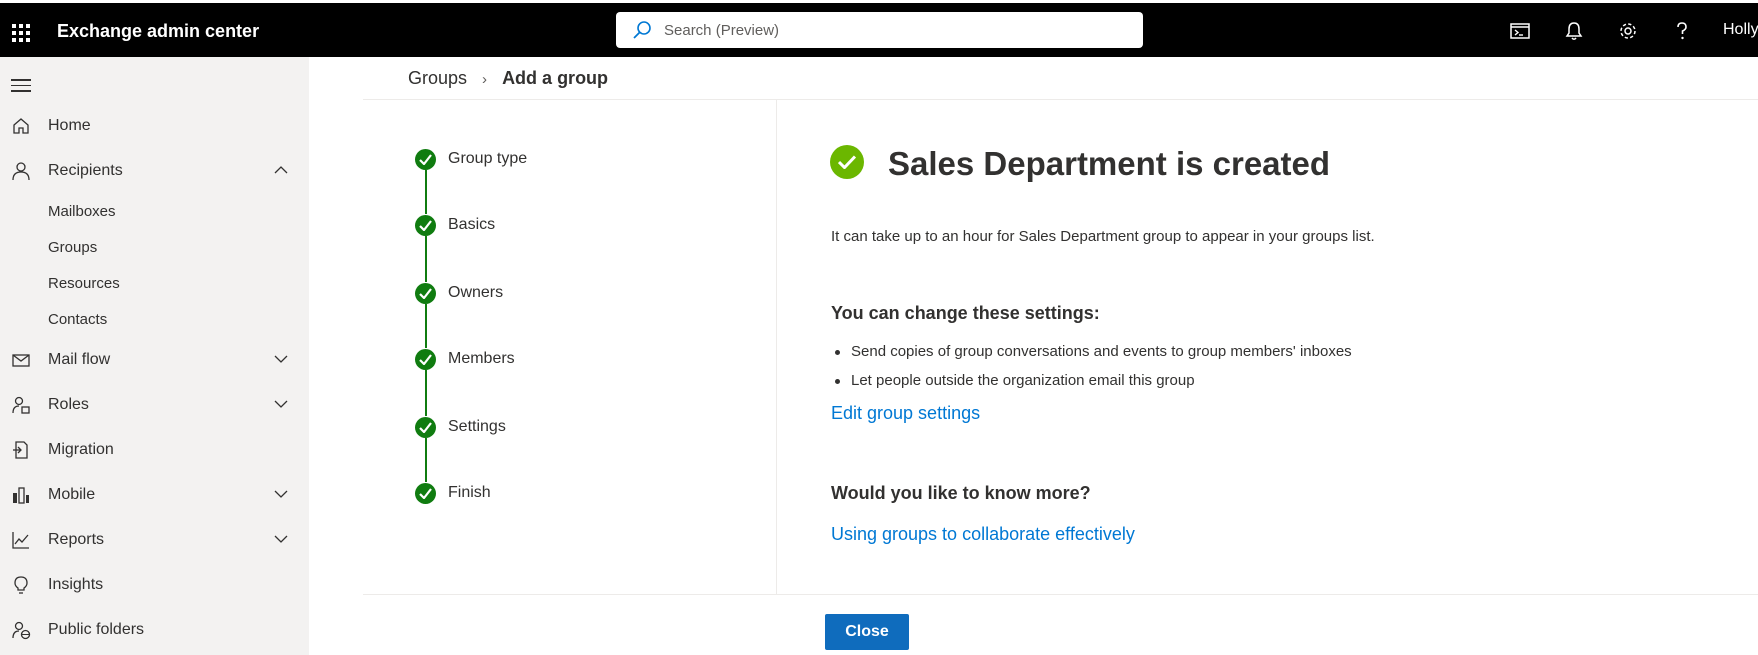 The image size is (1758, 655). What do you see at coordinates (21, 126) in the screenshot?
I see `home-icon` at bounding box center [21, 126].